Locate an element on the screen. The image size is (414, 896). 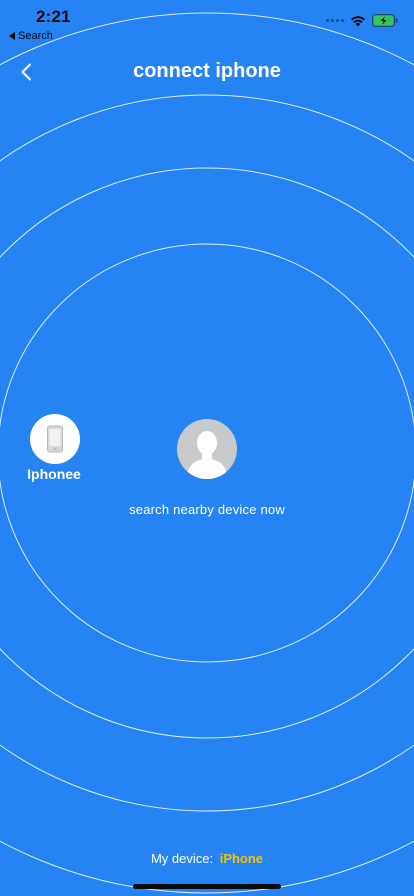
my-device-label: My device: is located at coordinates (182, 858).